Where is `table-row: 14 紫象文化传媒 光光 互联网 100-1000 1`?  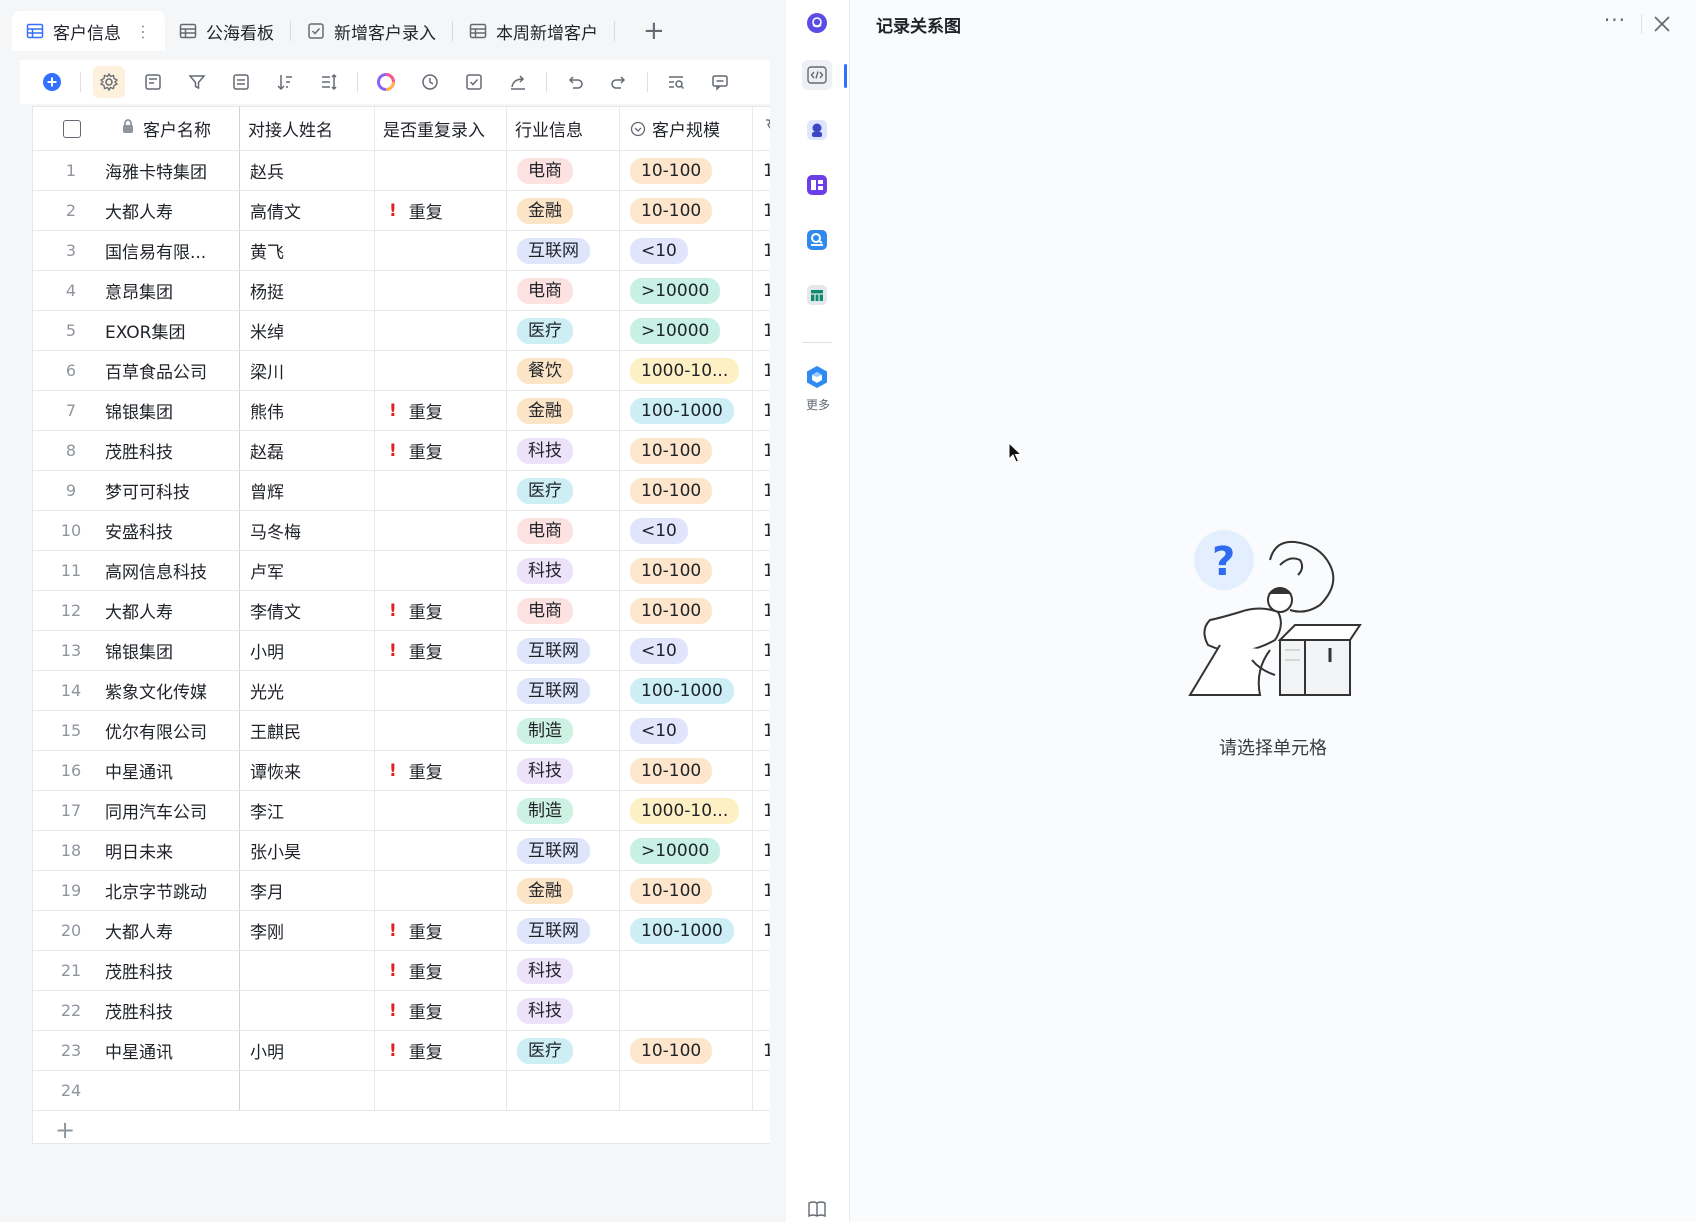
table-row: 14 紫象文化传媒 光光 互联网 100-1000 1 is located at coordinates (401, 691).